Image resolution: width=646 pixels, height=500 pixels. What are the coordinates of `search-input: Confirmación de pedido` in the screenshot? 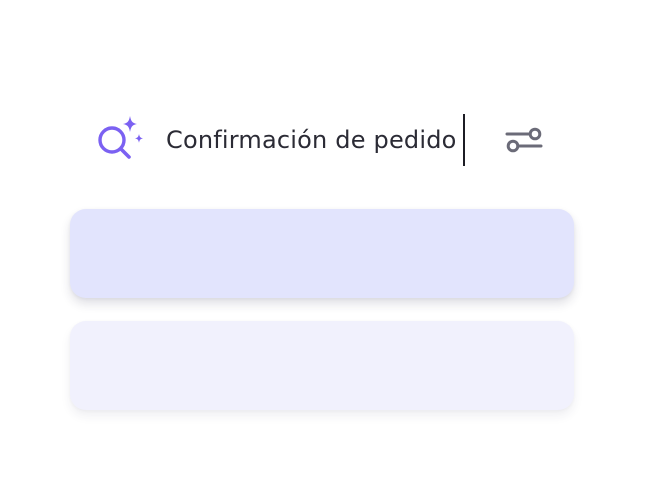 It's located at (315, 140).